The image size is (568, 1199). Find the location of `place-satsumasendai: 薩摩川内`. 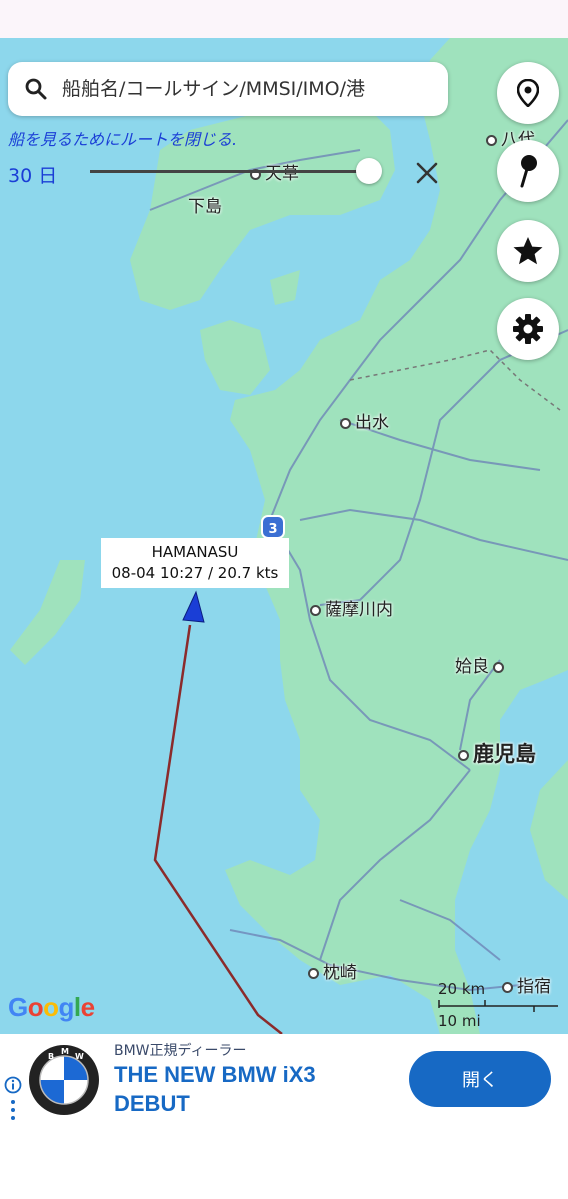

place-satsumasendai: 薩摩川内 is located at coordinates (351, 607).